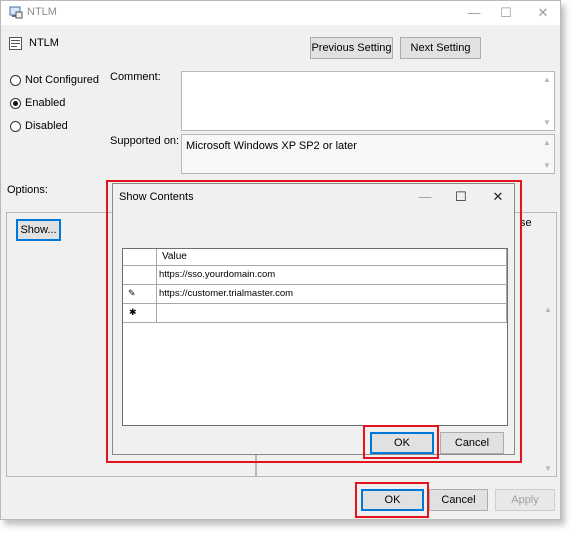 The height and width of the screenshot is (536, 581). I want to click on not-configured-radio, so click(15, 80).